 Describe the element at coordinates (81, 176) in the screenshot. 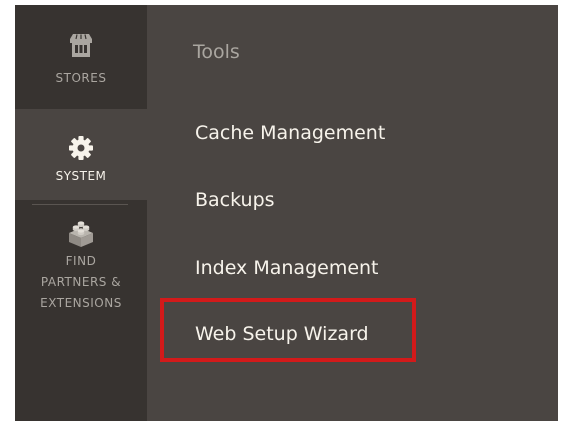

I see `sidebar-item-label: SYSTEM` at that location.